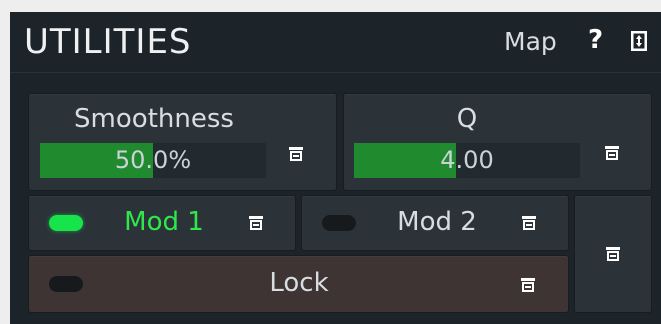 Image resolution: width=661 pixels, height=324 pixels. What do you see at coordinates (66, 223) in the screenshot?
I see `mod1-led` at bounding box center [66, 223].